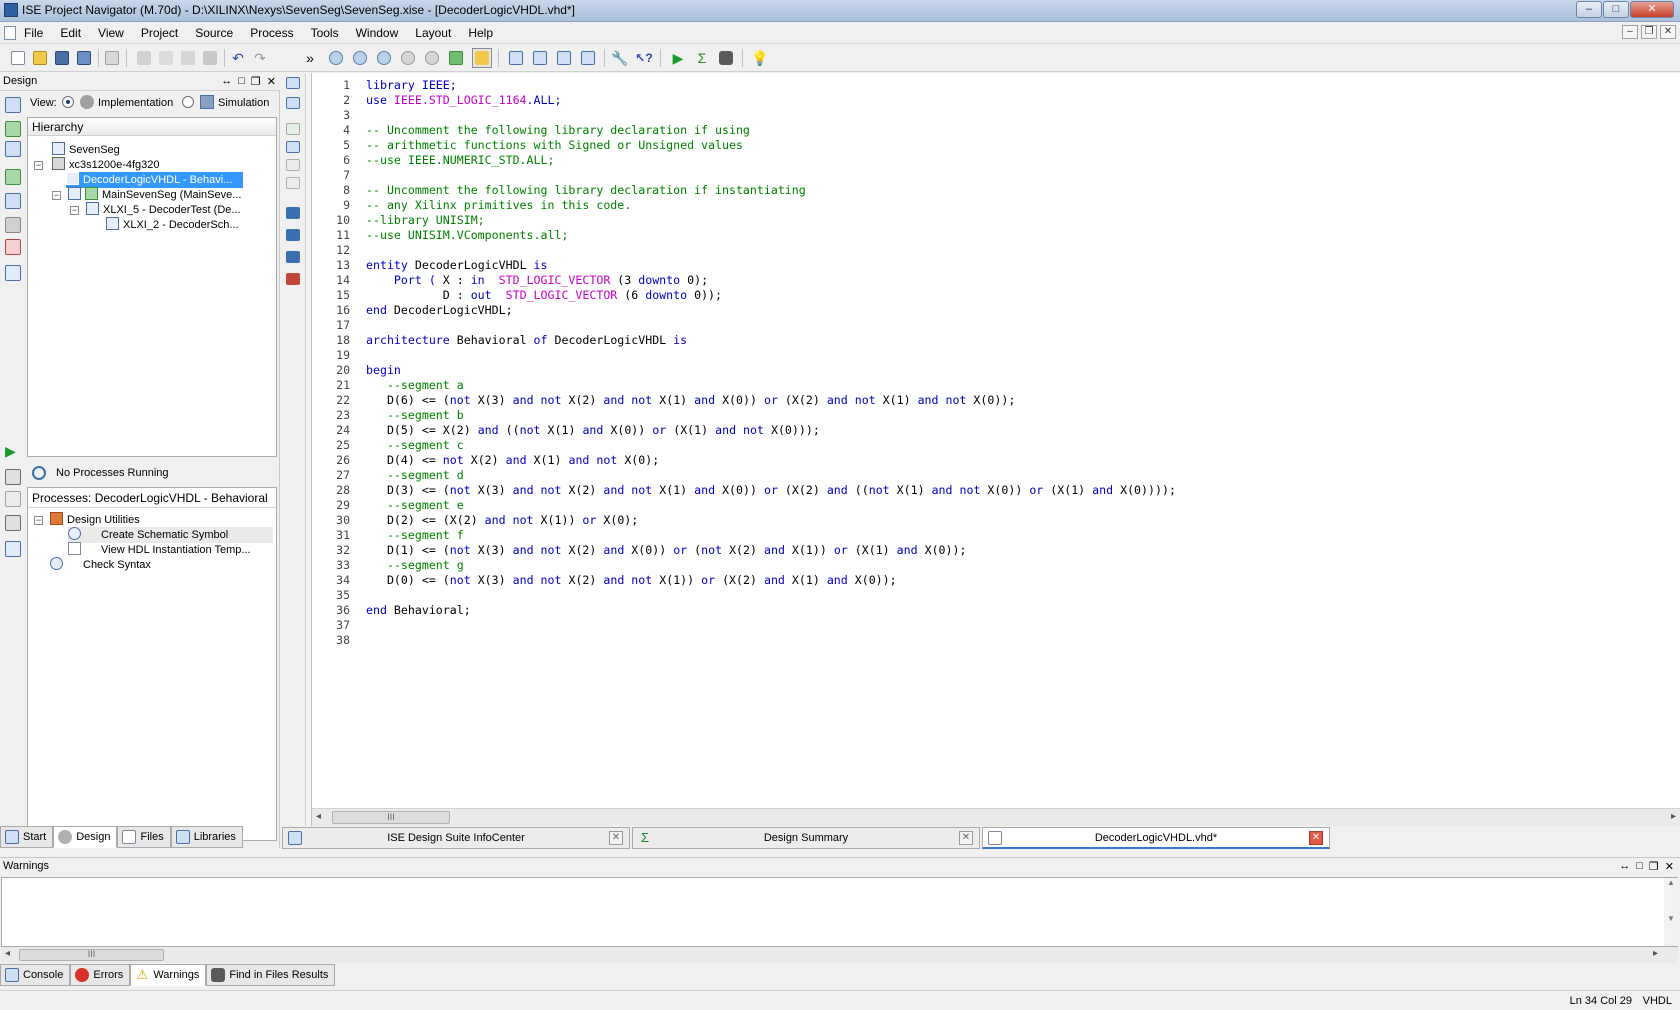 The width and height of the screenshot is (1680, 1010). I want to click on hierarchy-icon, so click(13, 177).